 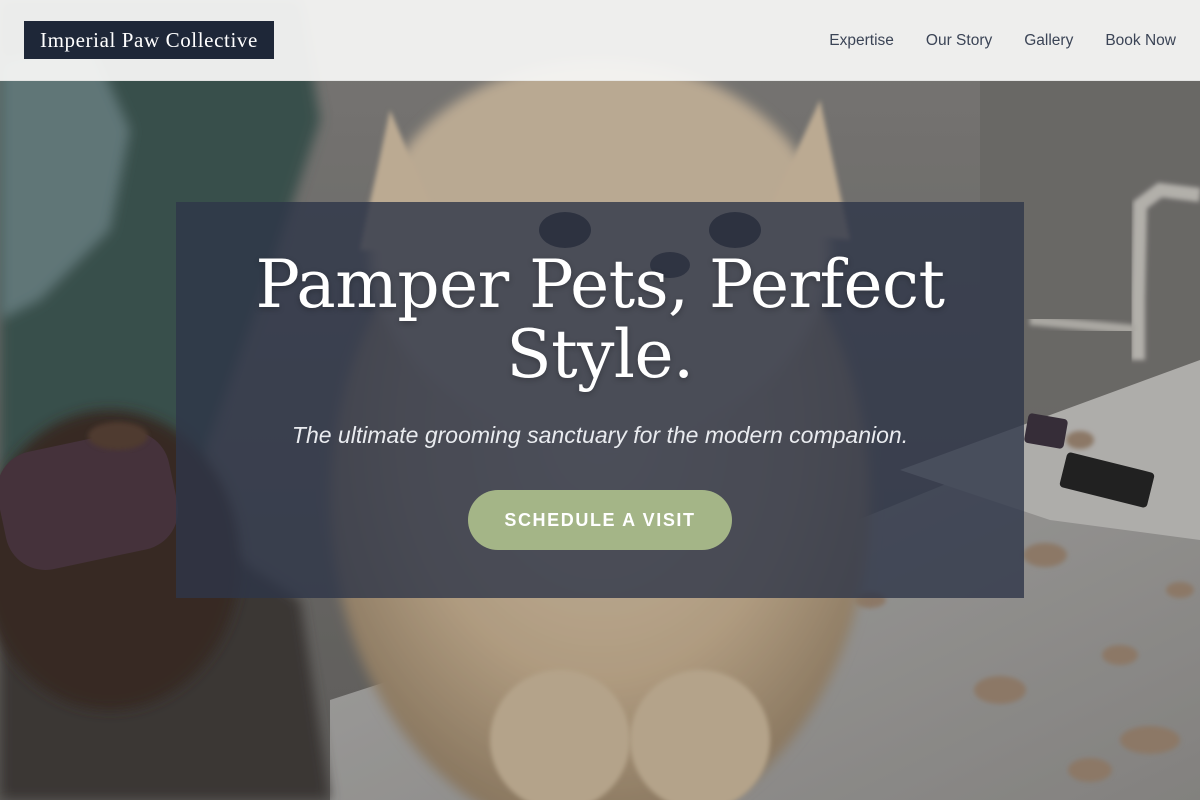 What do you see at coordinates (149, 40) in the screenshot?
I see `brand-logo: Imperial Paw Collective` at bounding box center [149, 40].